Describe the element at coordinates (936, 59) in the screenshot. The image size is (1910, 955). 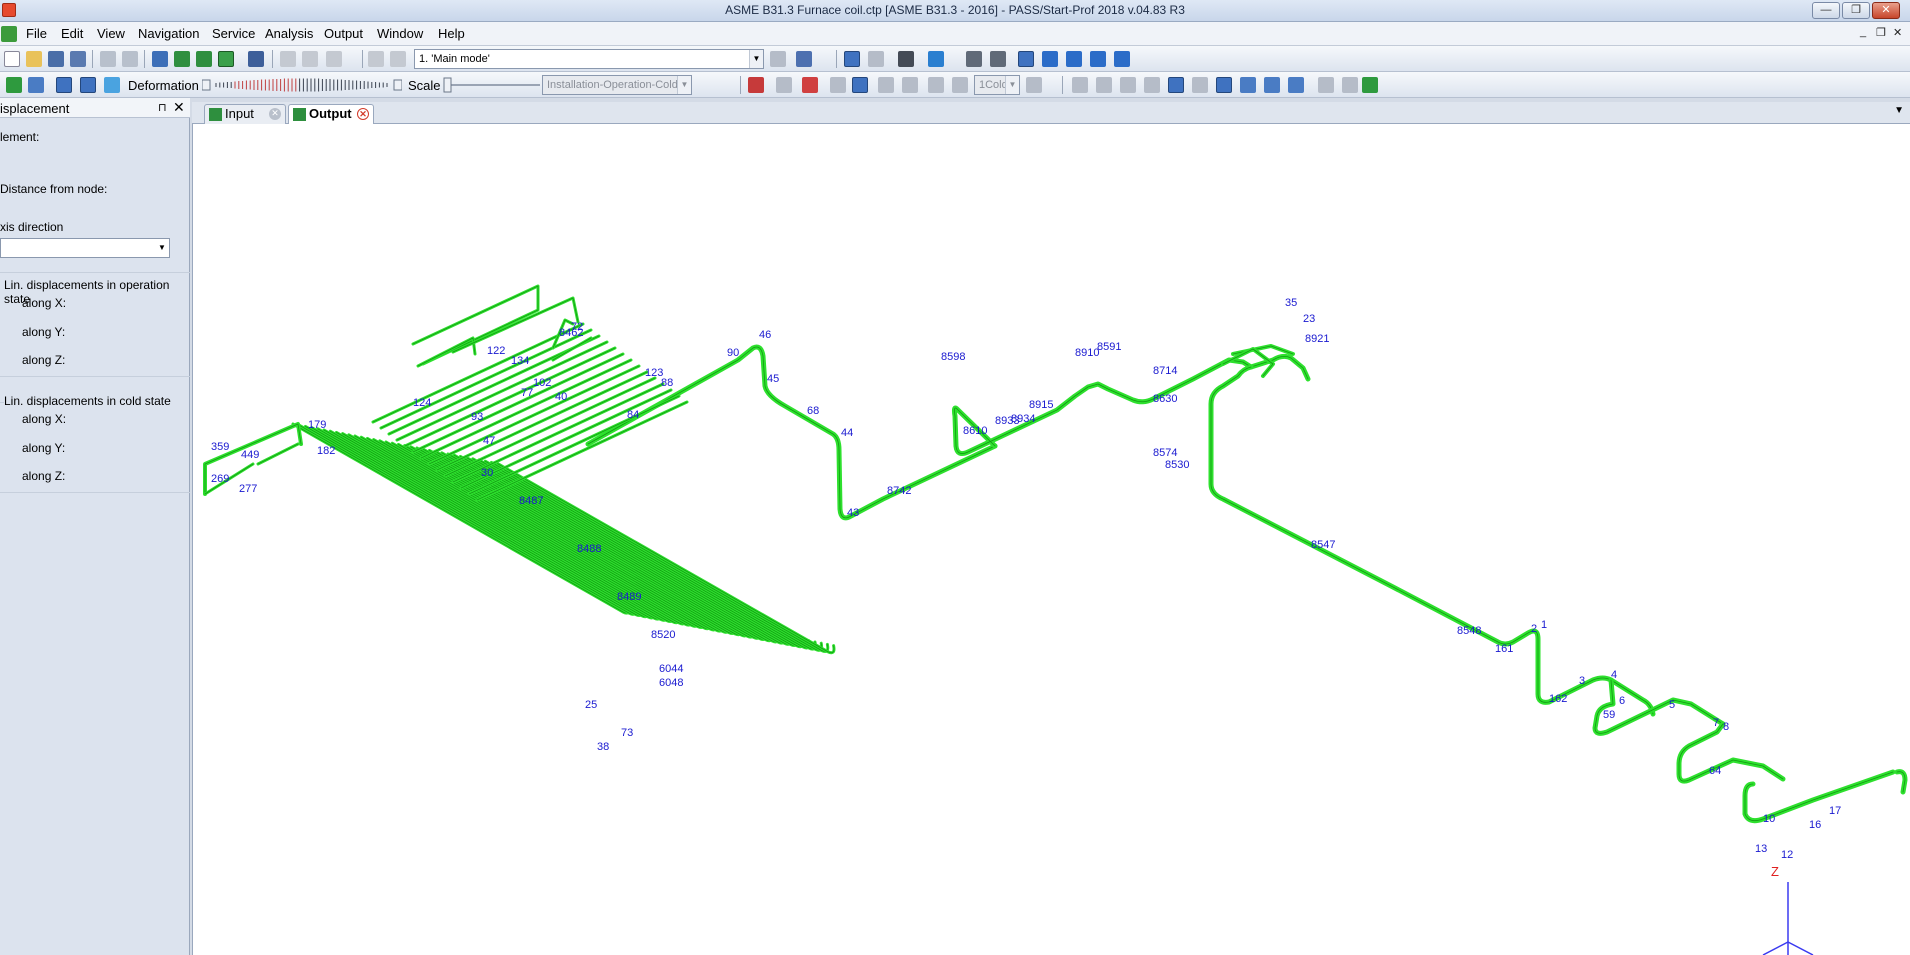
I see `3d-cube-icon` at that location.